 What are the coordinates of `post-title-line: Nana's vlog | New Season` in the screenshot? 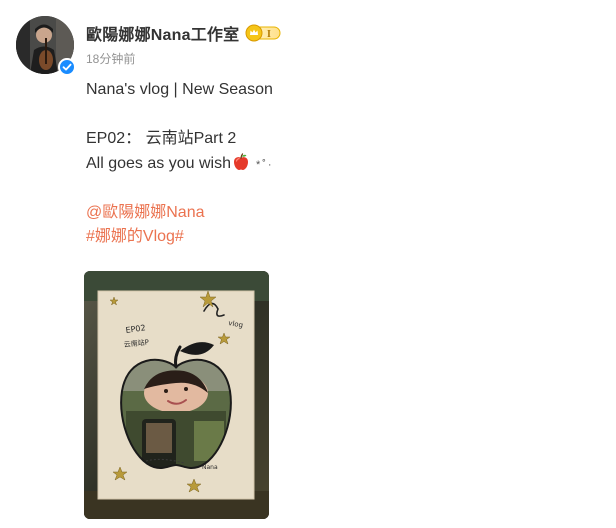 It's located at (179, 89).